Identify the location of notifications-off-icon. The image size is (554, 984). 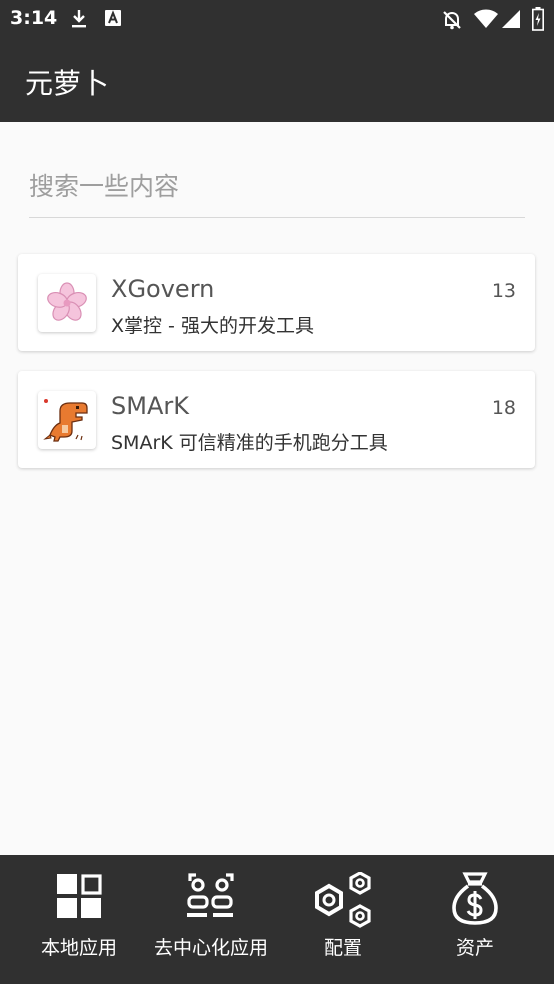
(452, 22).